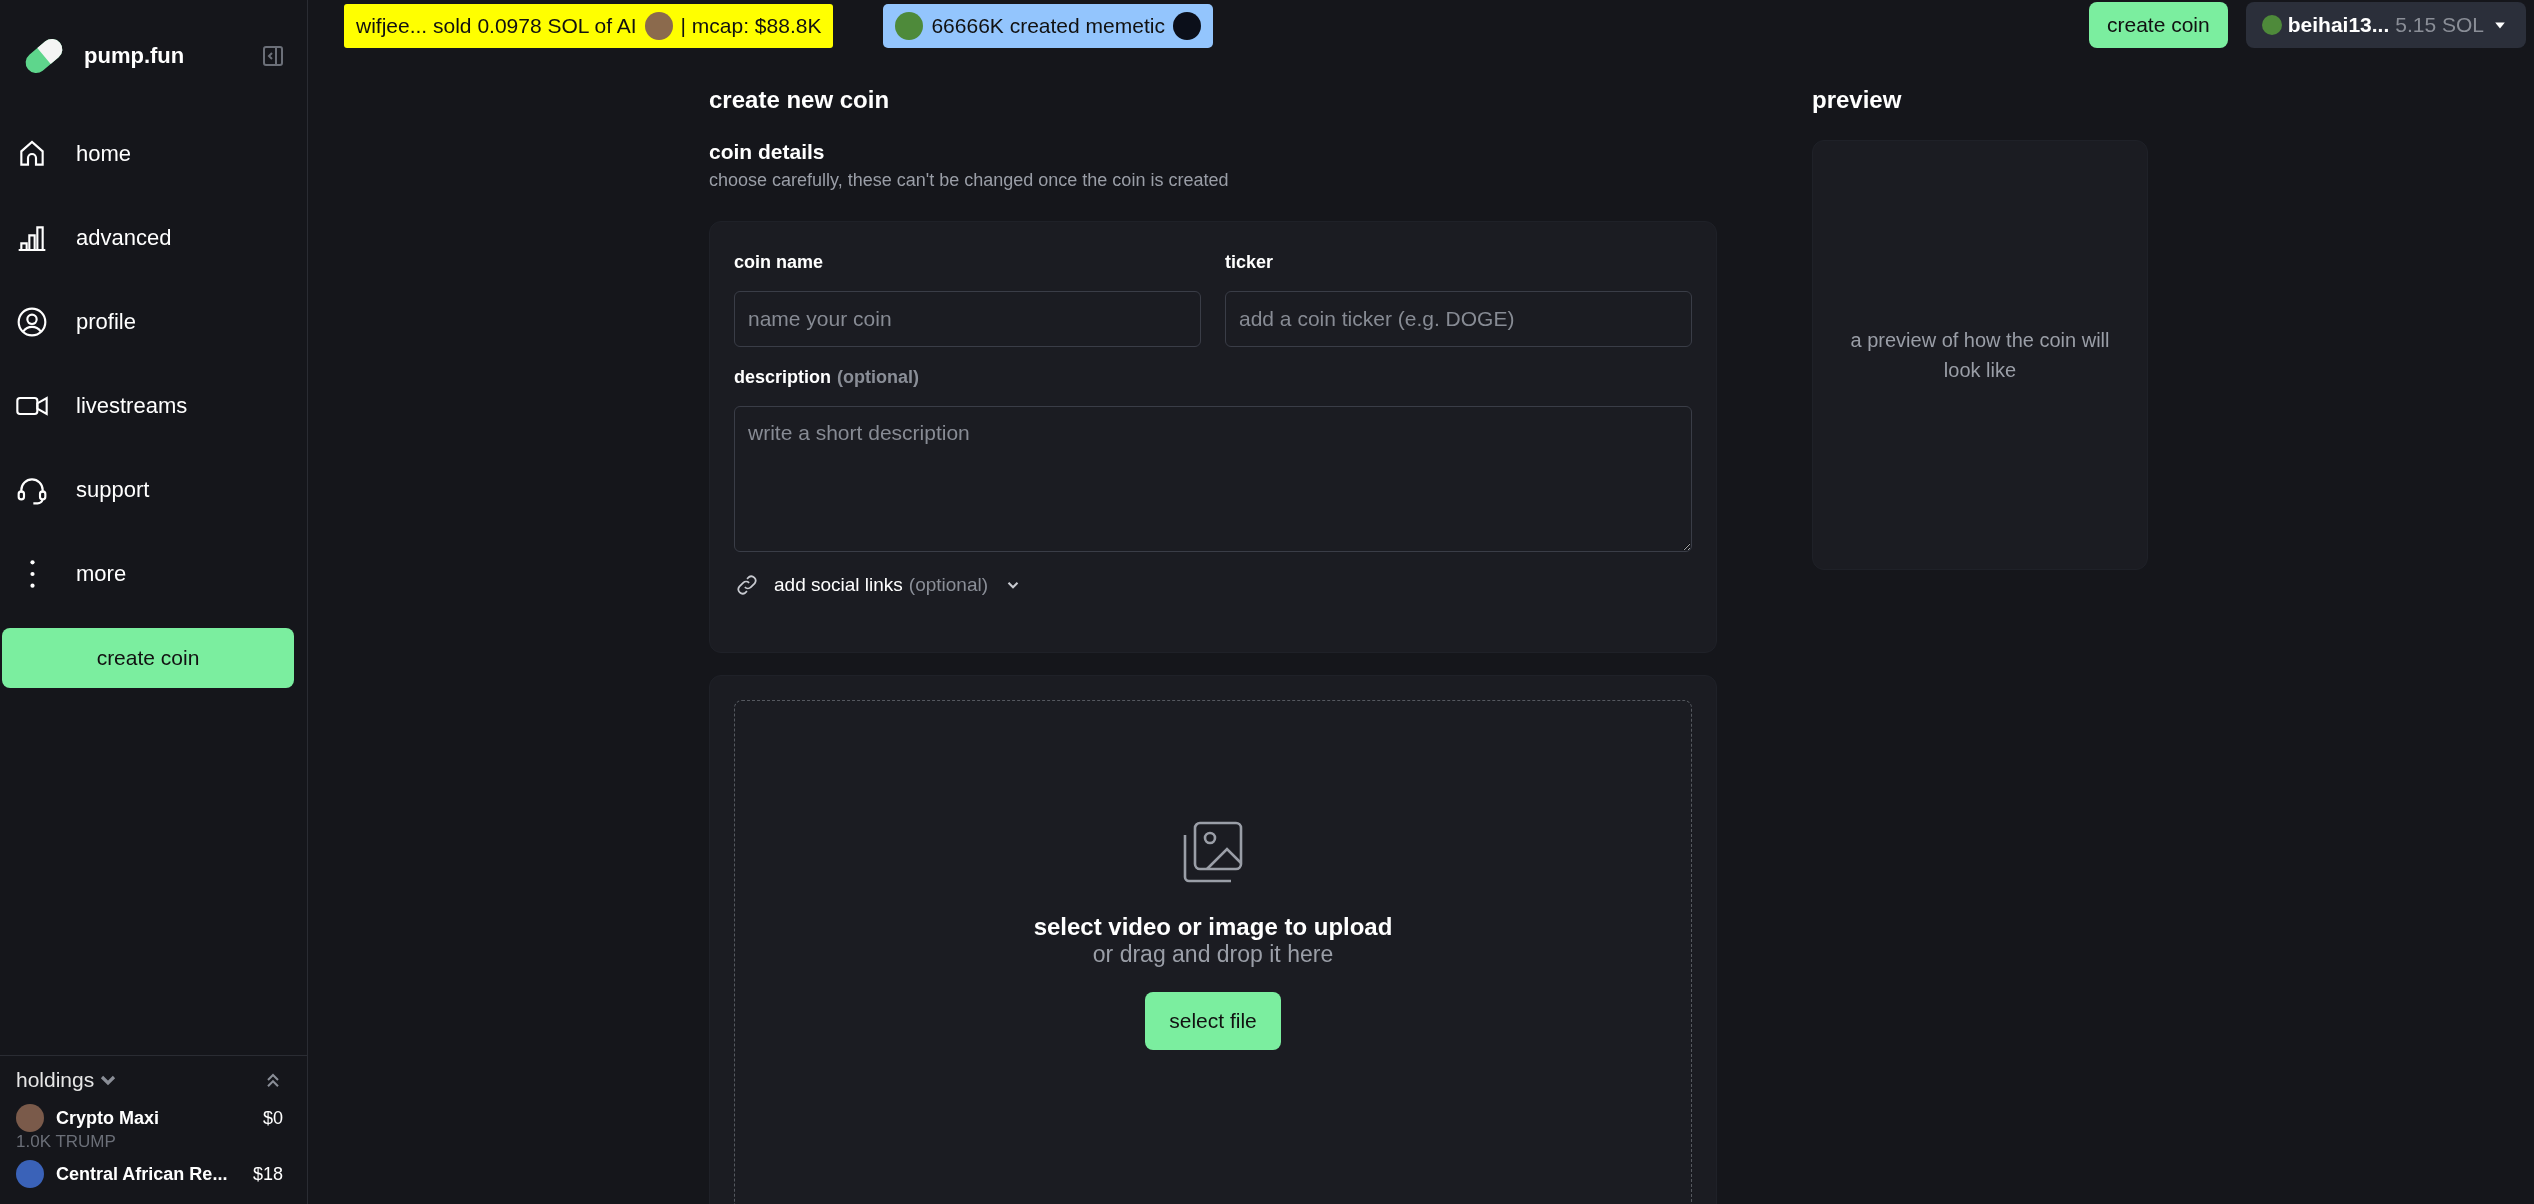 The height and width of the screenshot is (1204, 2534). I want to click on nav-item: livestreams, so click(153, 406).